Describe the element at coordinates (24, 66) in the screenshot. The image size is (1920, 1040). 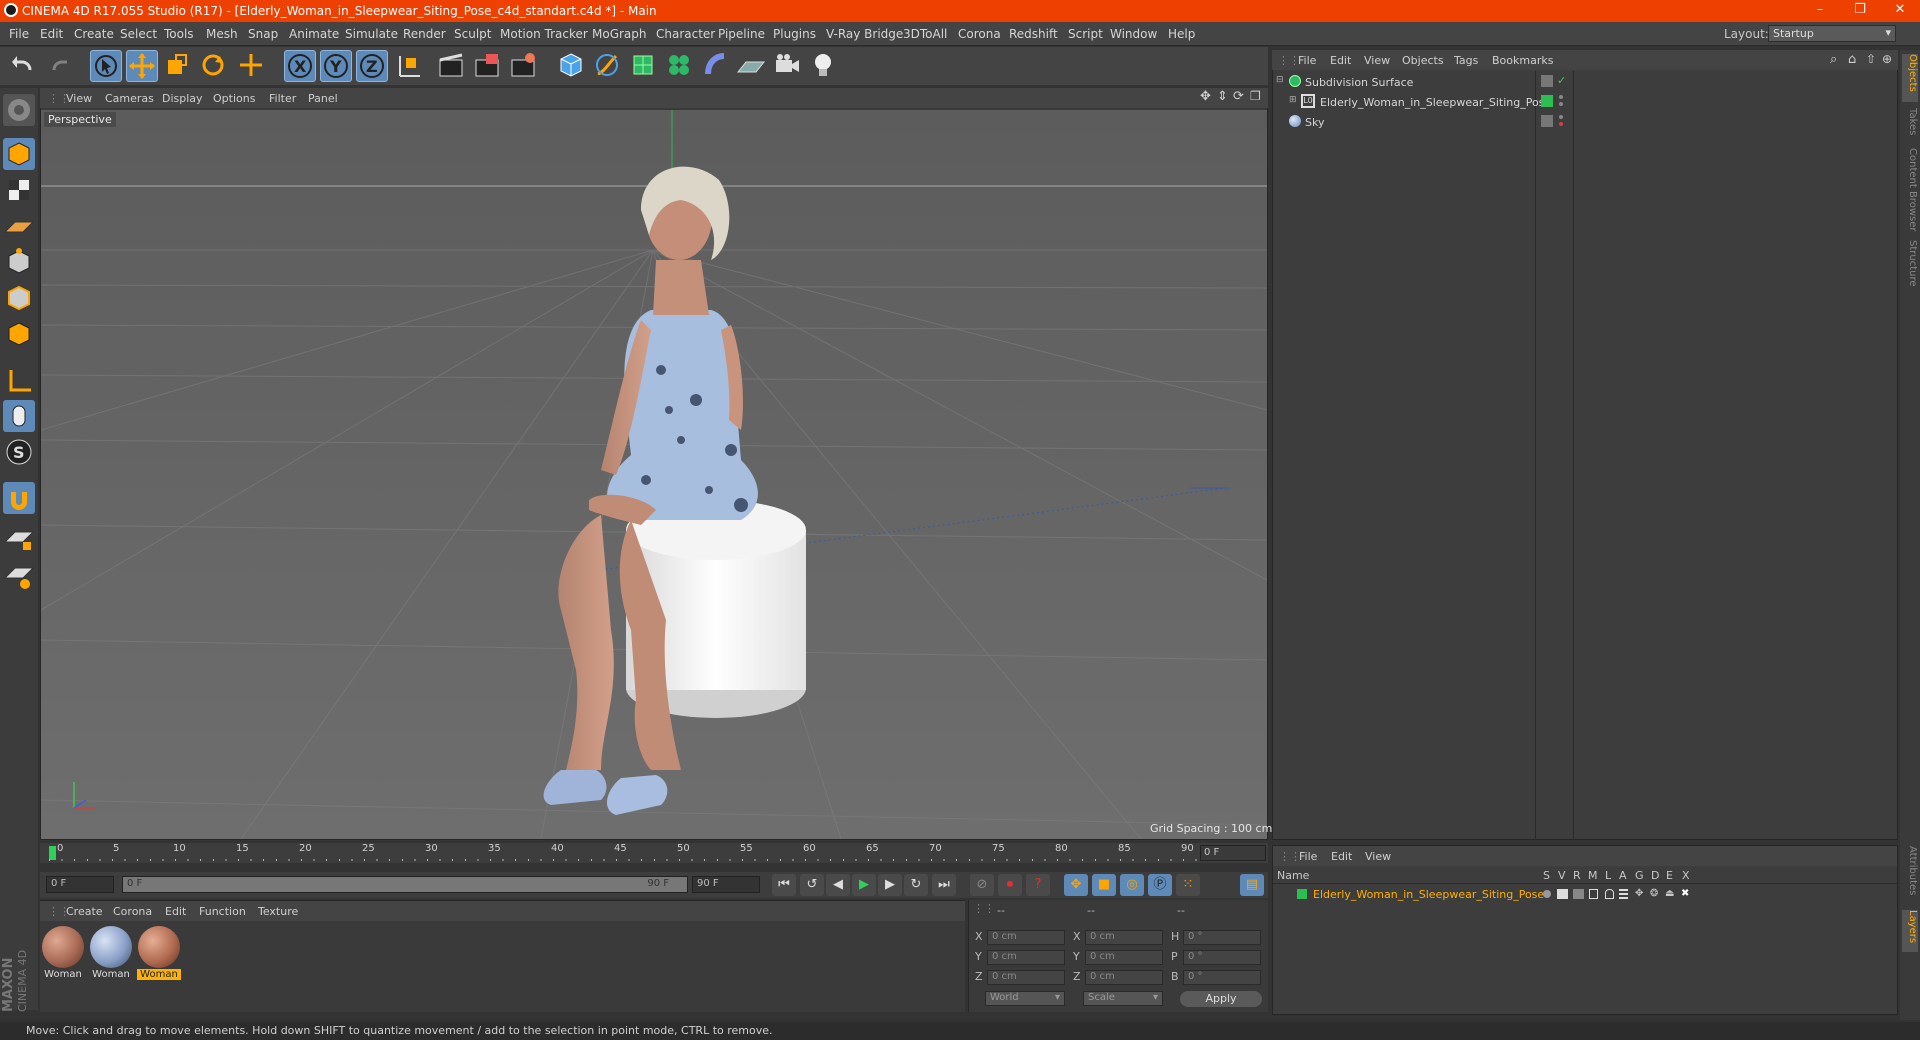
I see `undo-button` at that location.